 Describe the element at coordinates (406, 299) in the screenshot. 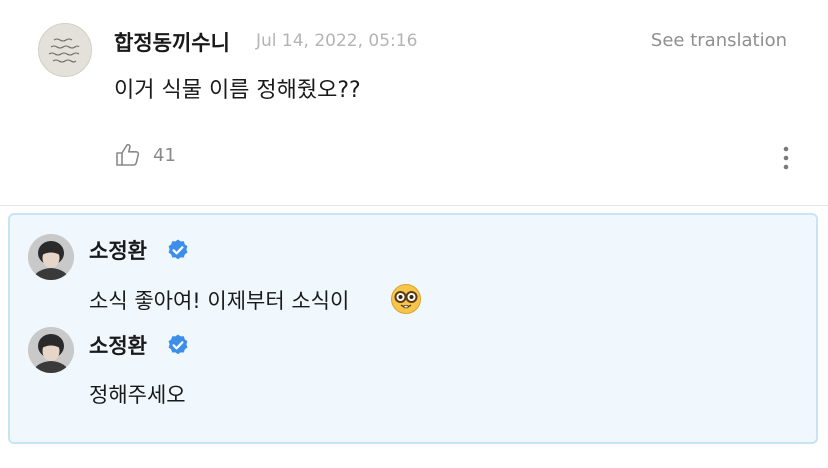

I see `nerd-face-emoji` at that location.